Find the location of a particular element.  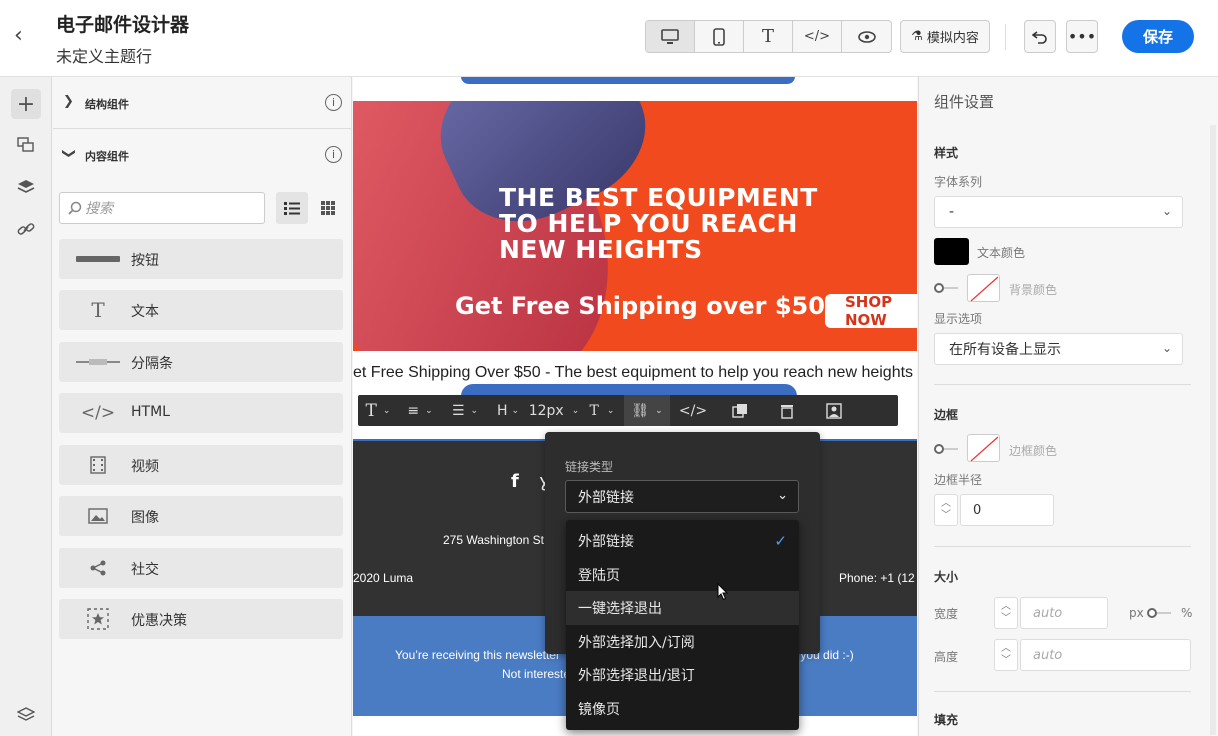

width-stepper: ︿ ﹀ is located at coordinates (1006, 613).